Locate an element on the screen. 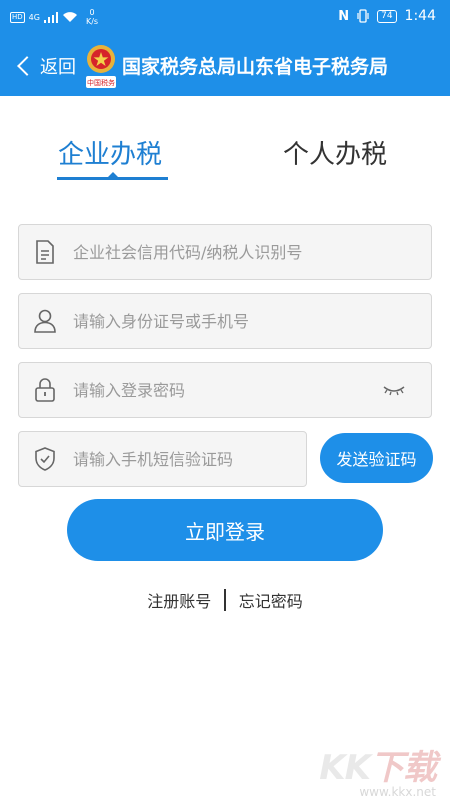 This screenshot has width=450, height=800. shield-icon is located at coordinates (45, 459).